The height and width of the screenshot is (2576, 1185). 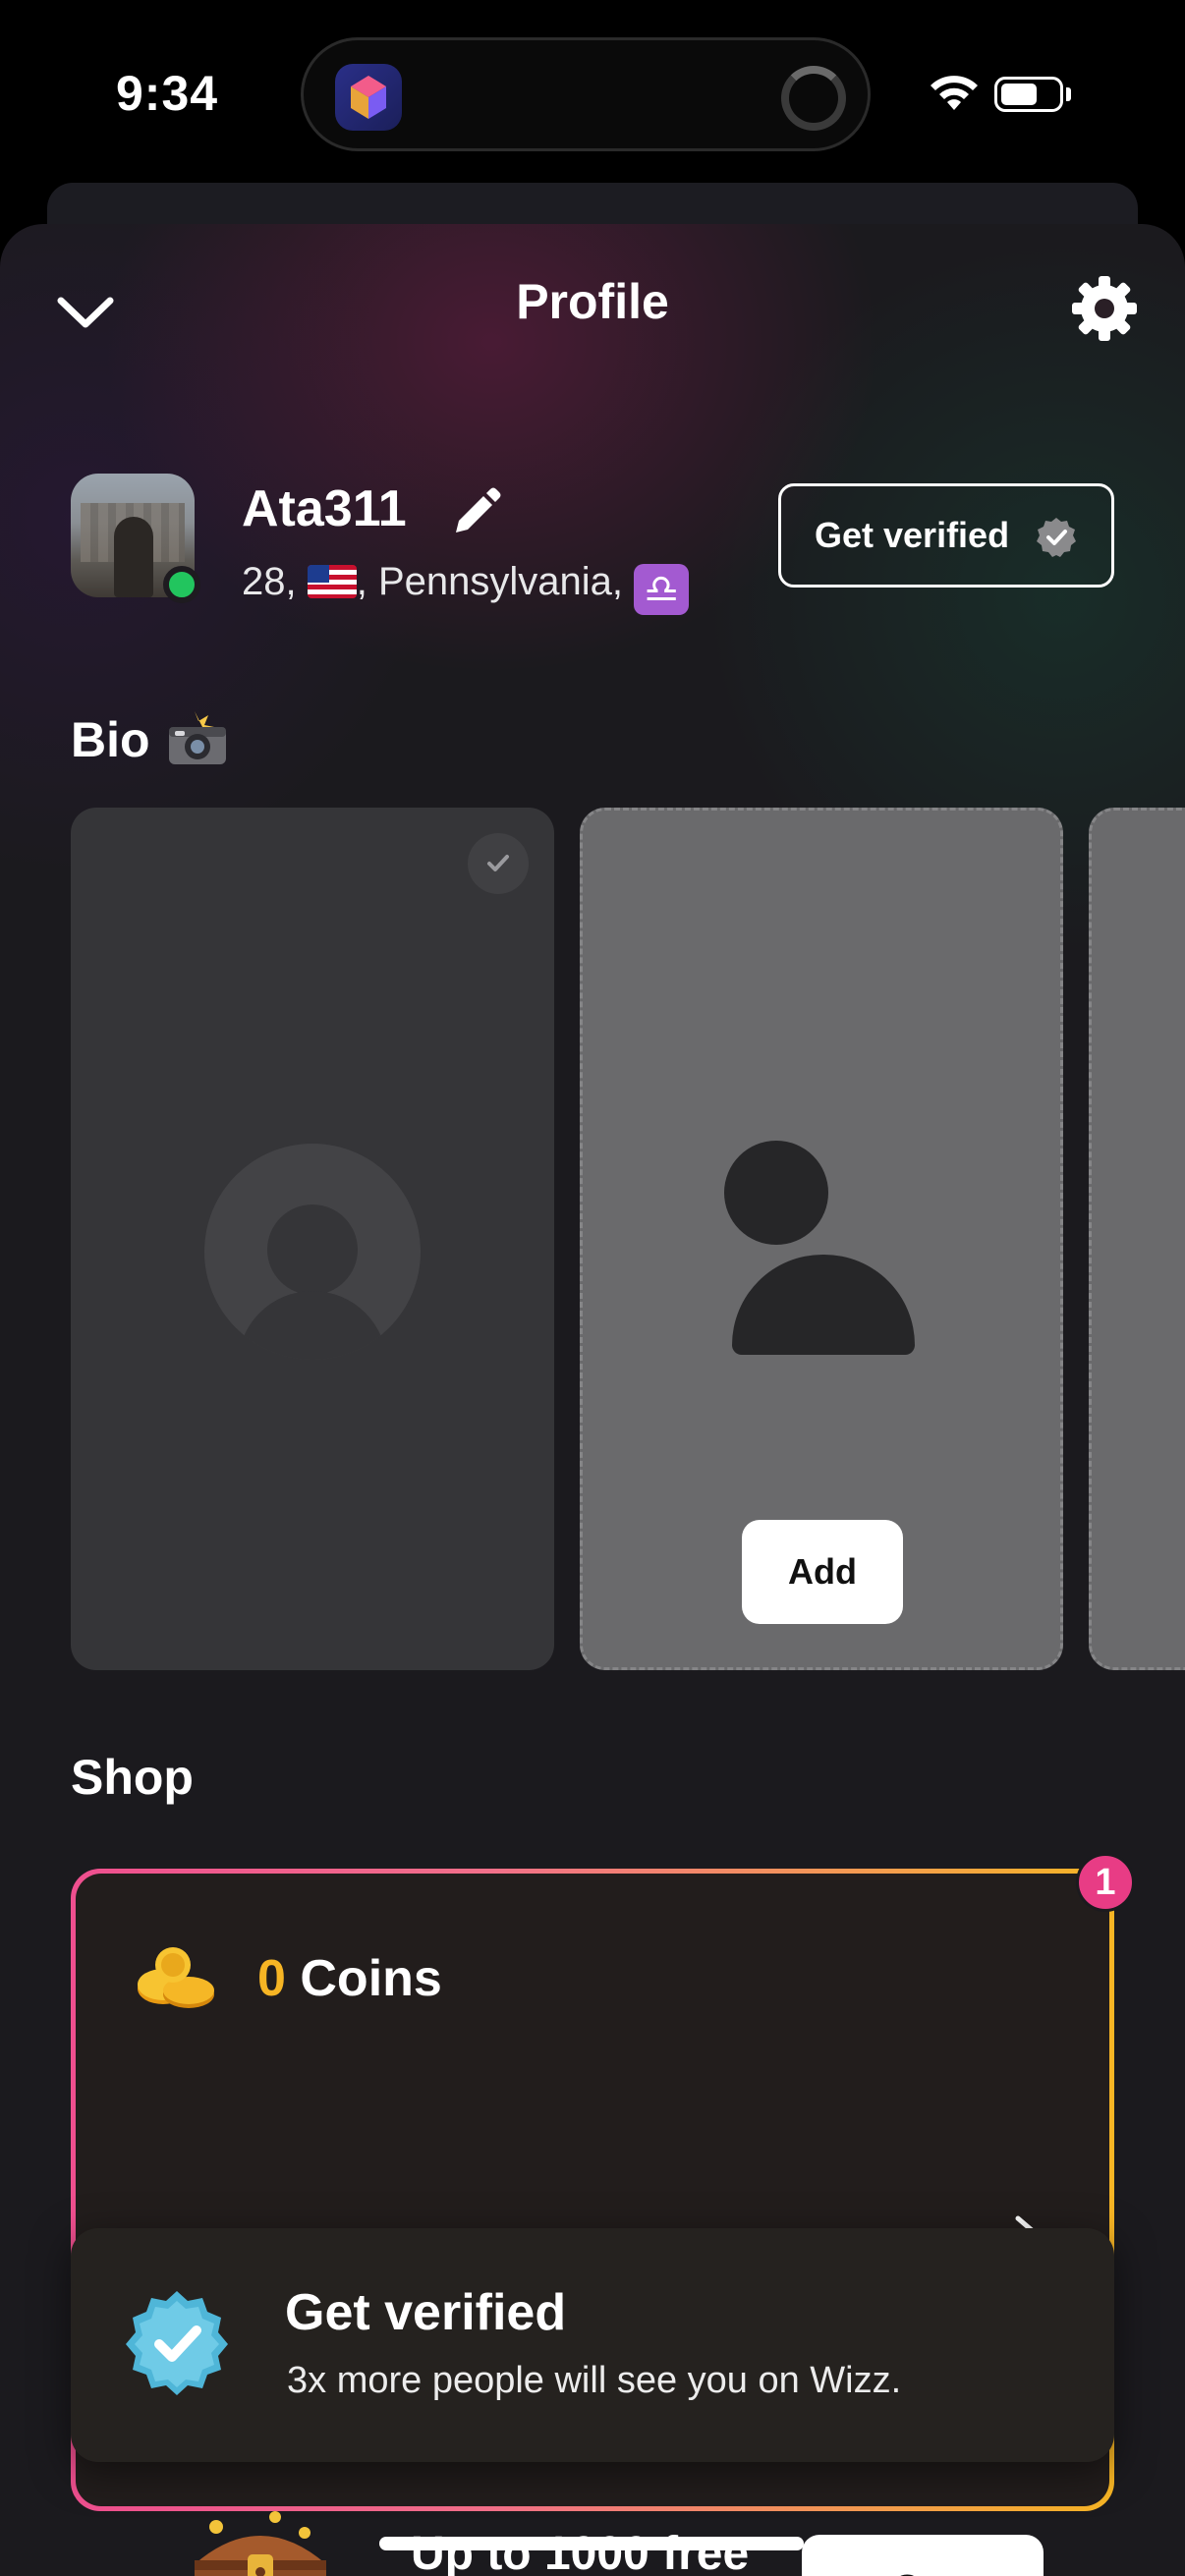 What do you see at coordinates (426, 2312) in the screenshot?
I see `verify-promo-title: Get verified` at bounding box center [426, 2312].